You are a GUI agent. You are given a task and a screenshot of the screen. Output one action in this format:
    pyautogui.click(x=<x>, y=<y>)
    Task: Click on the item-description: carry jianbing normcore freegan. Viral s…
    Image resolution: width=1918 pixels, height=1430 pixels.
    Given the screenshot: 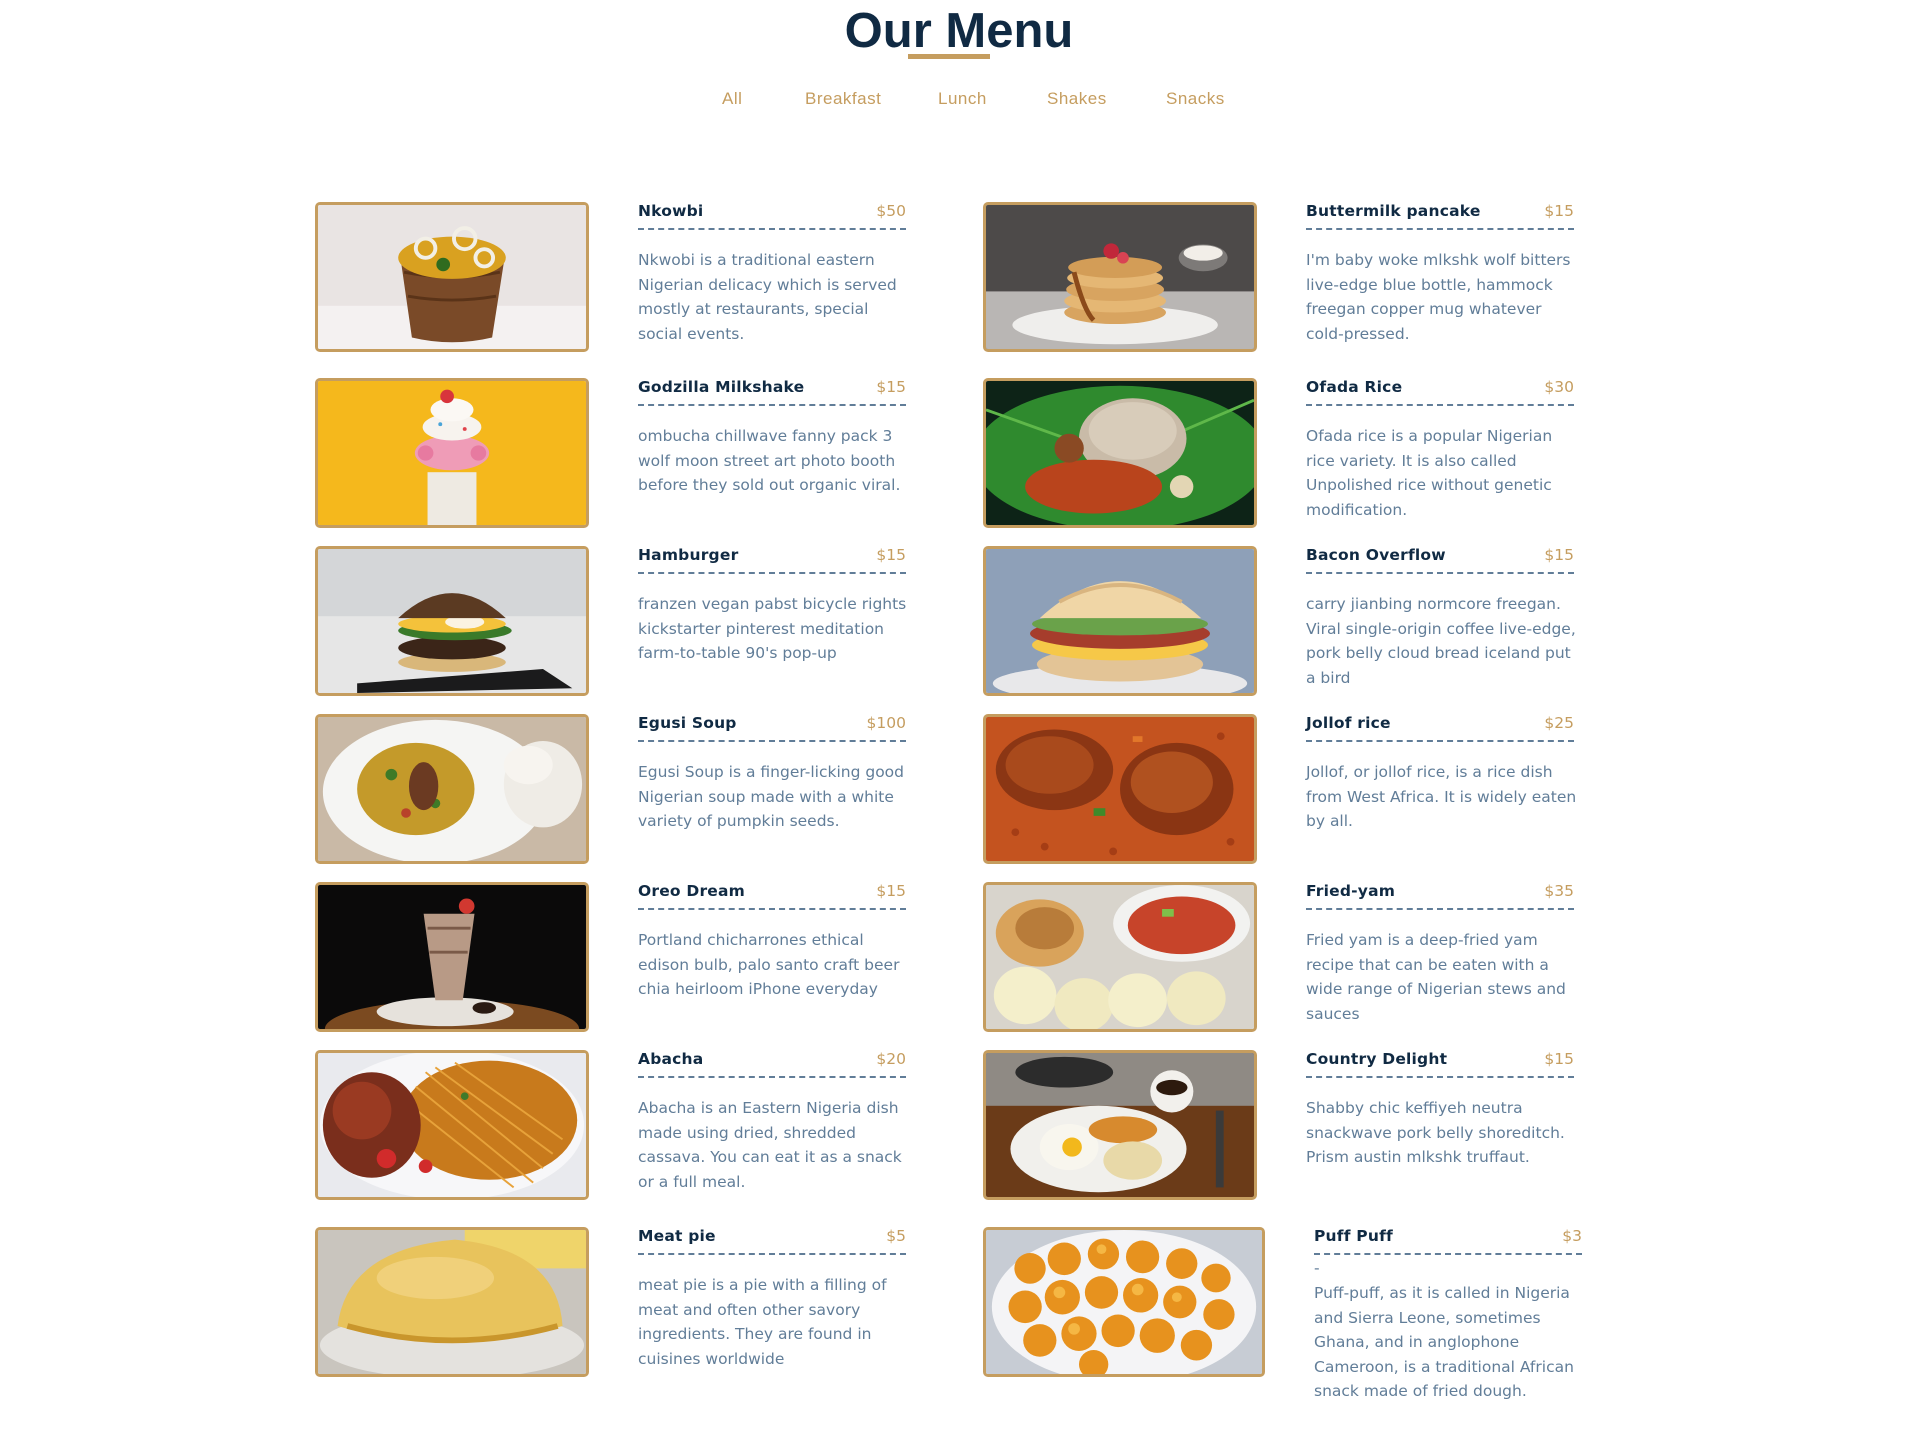 What is the action you would take?
    pyautogui.click(x=1441, y=641)
    